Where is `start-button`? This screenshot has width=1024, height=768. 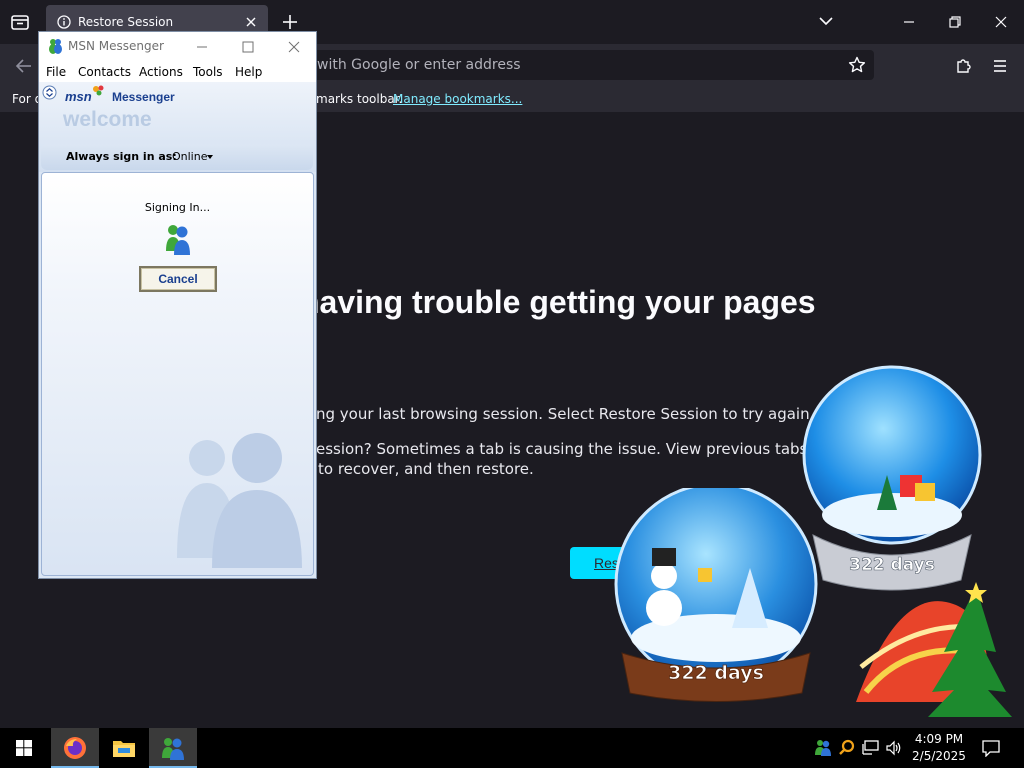 start-button is located at coordinates (24, 748).